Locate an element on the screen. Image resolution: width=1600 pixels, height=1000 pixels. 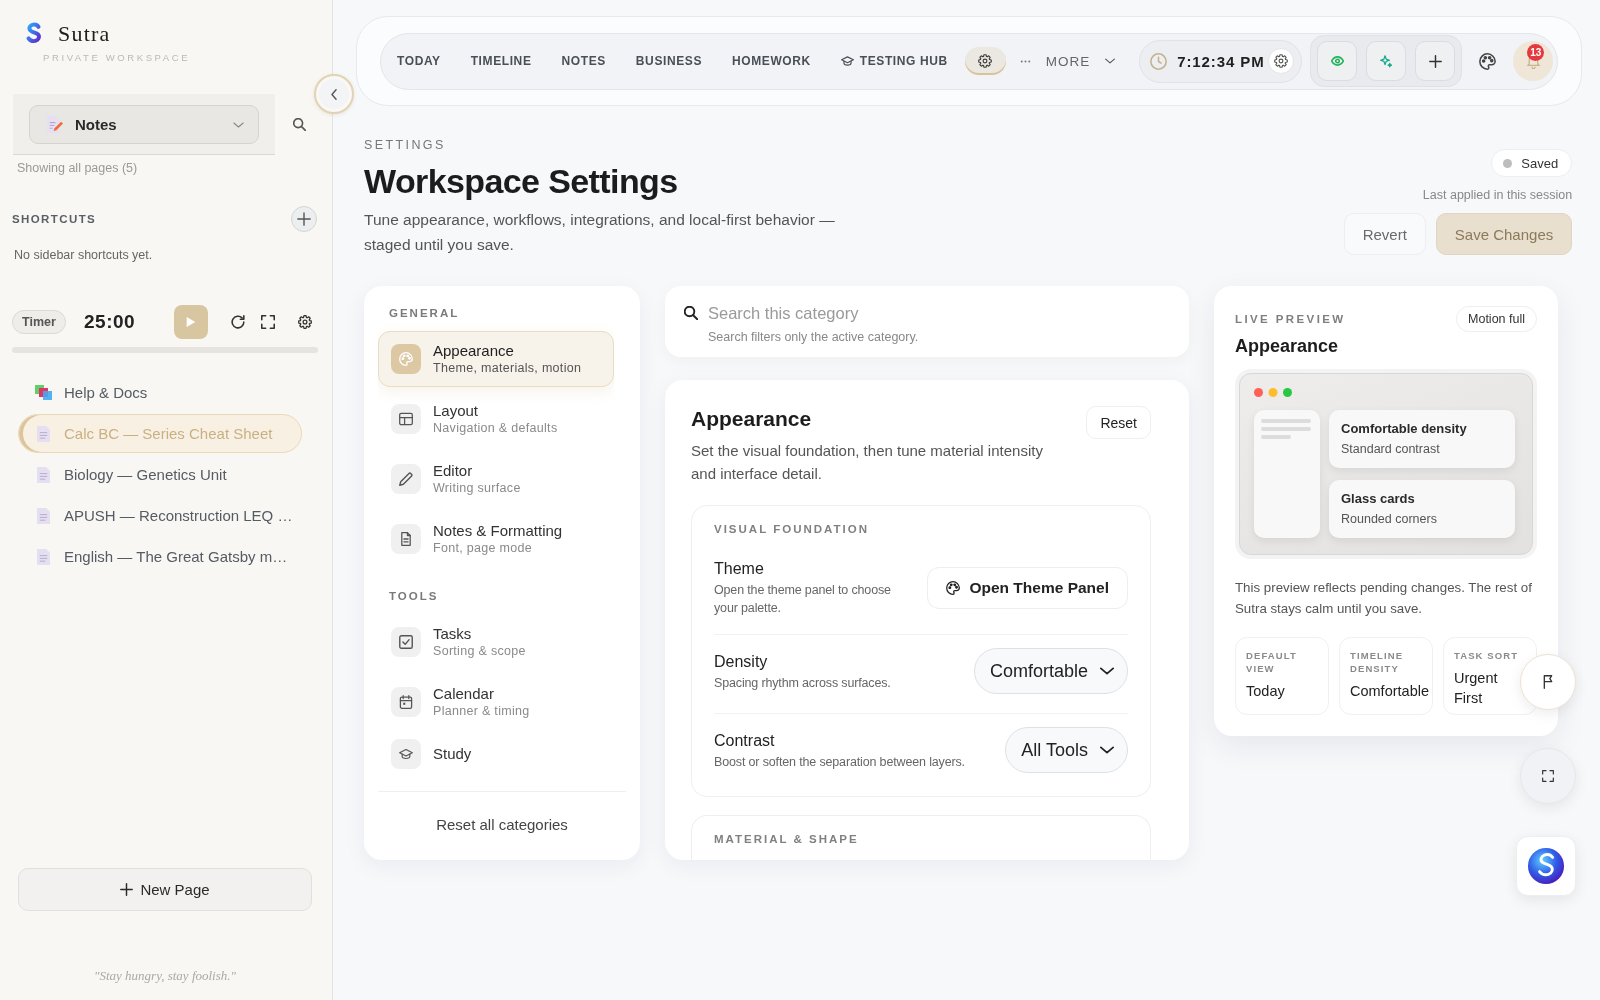
empty-state-text: No sidebar shortcuts yet. is located at coordinates (84, 255).